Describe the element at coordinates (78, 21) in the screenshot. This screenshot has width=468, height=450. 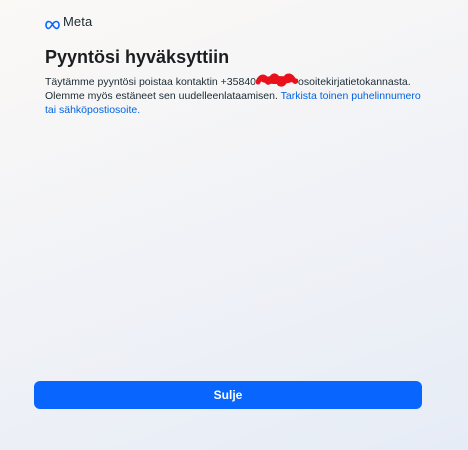
I see `meta-logo-text: Meta` at that location.